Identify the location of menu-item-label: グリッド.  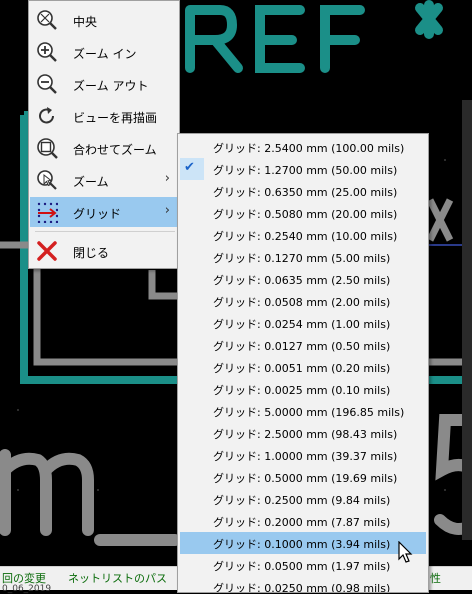
(97, 214).